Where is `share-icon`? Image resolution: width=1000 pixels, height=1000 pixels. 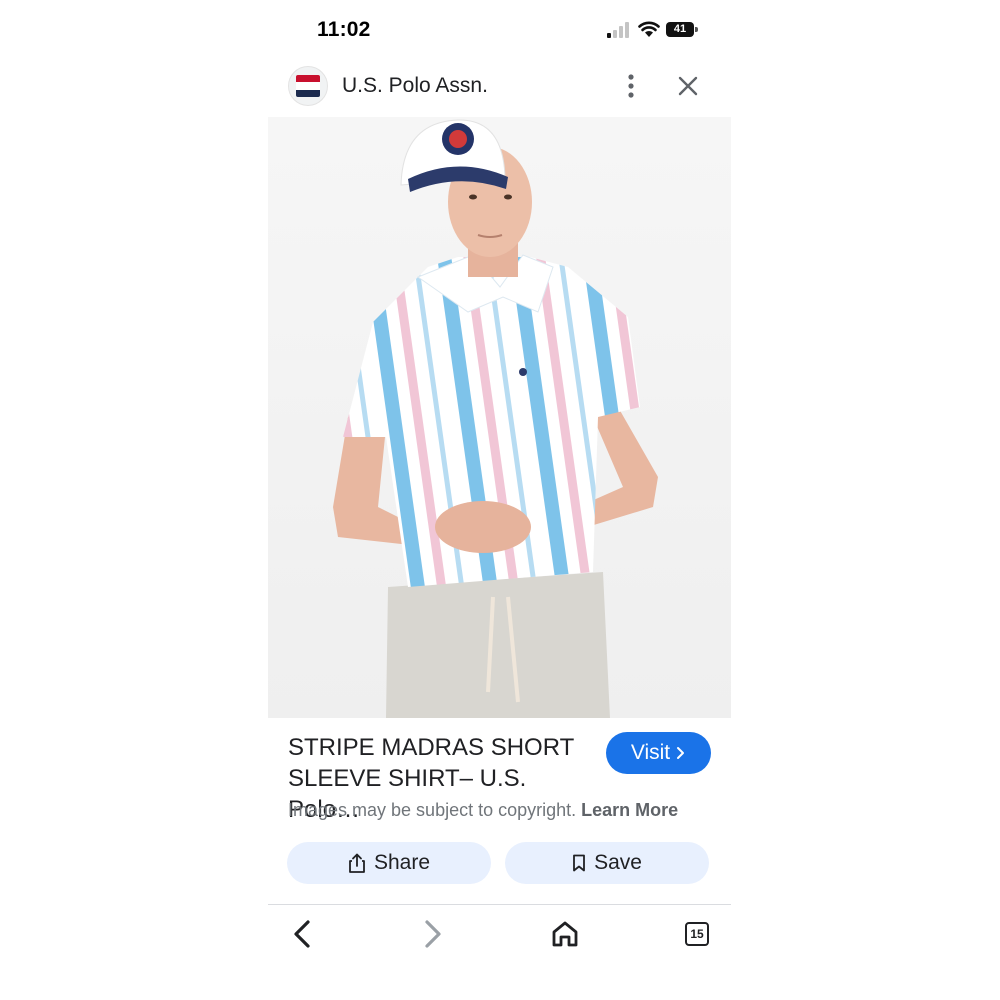 share-icon is located at coordinates (357, 863).